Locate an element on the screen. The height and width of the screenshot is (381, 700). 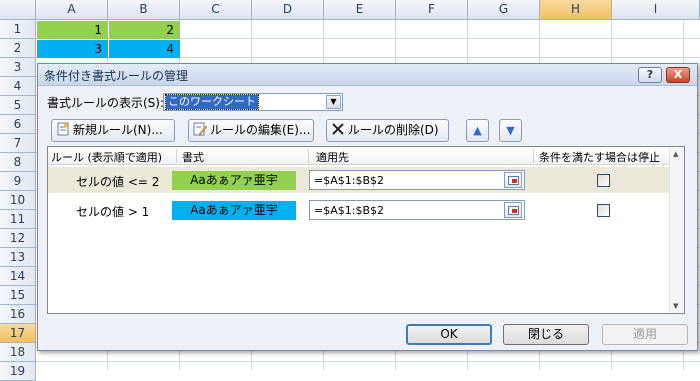
column-header-g: G is located at coordinates (504, 10).